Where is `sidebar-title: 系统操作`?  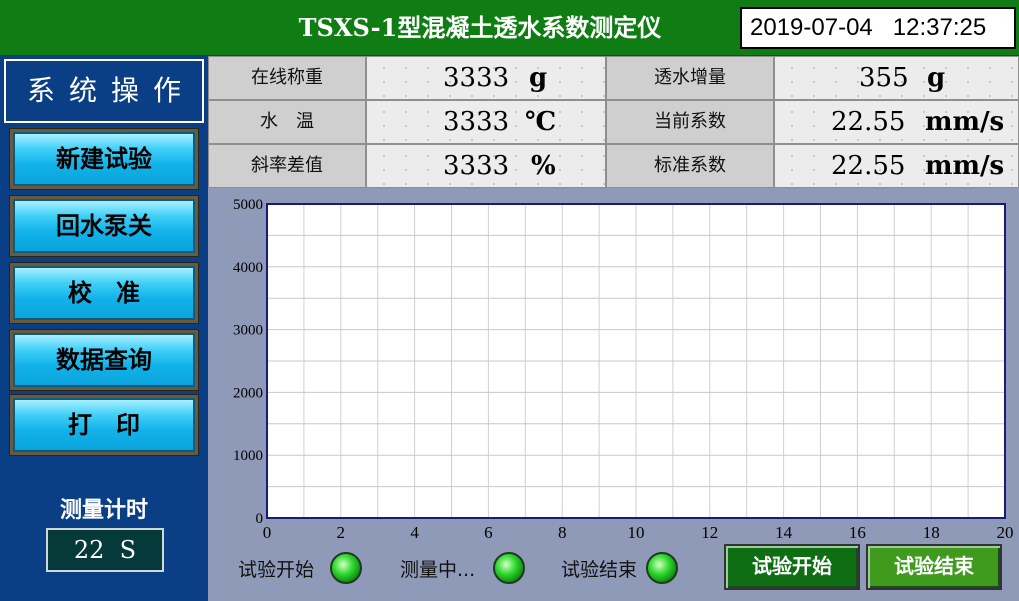 sidebar-title: 系统操作 is located at coordinates (104, 91).